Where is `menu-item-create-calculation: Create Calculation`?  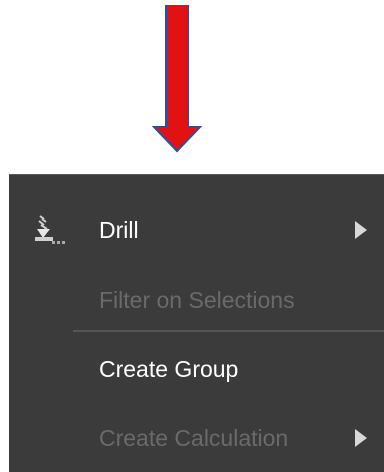 menu-item-create-calculation: Create Calculation is located at coordinates (196, 439).